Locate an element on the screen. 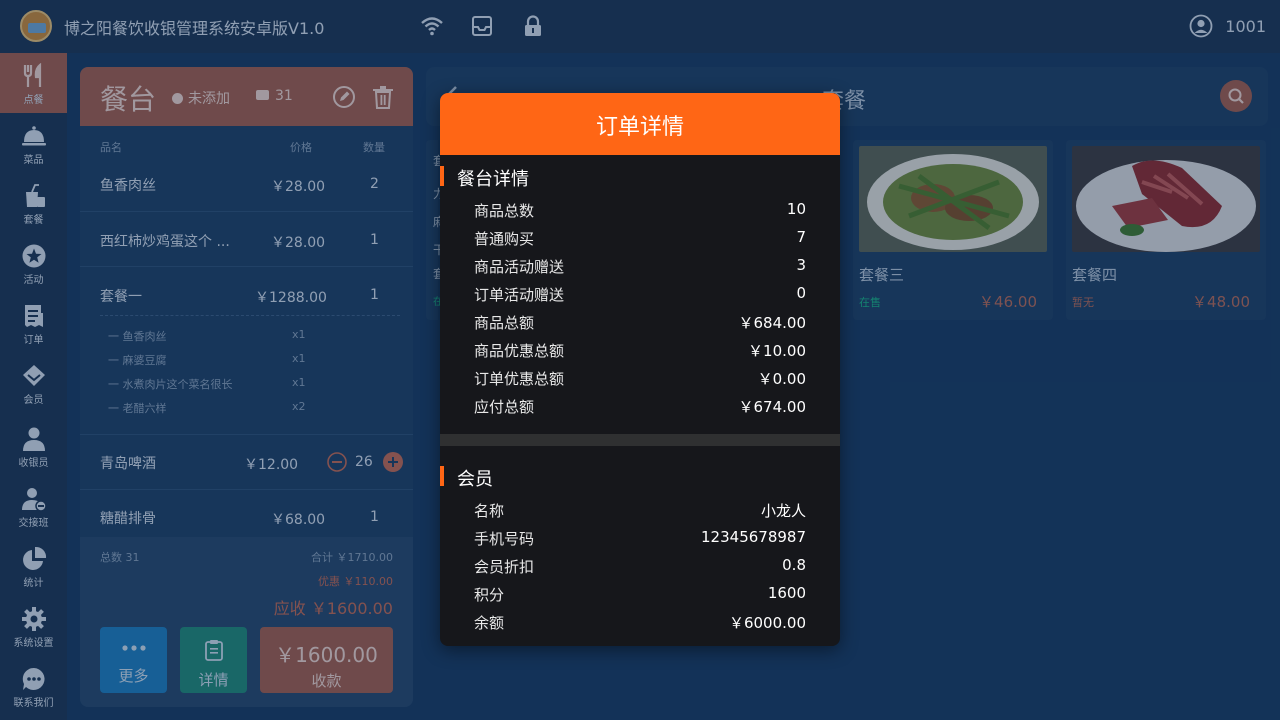 The width and height of the screenshot is (1280, 720). section-title-member: 会员 is located at coordinates (475, 479).